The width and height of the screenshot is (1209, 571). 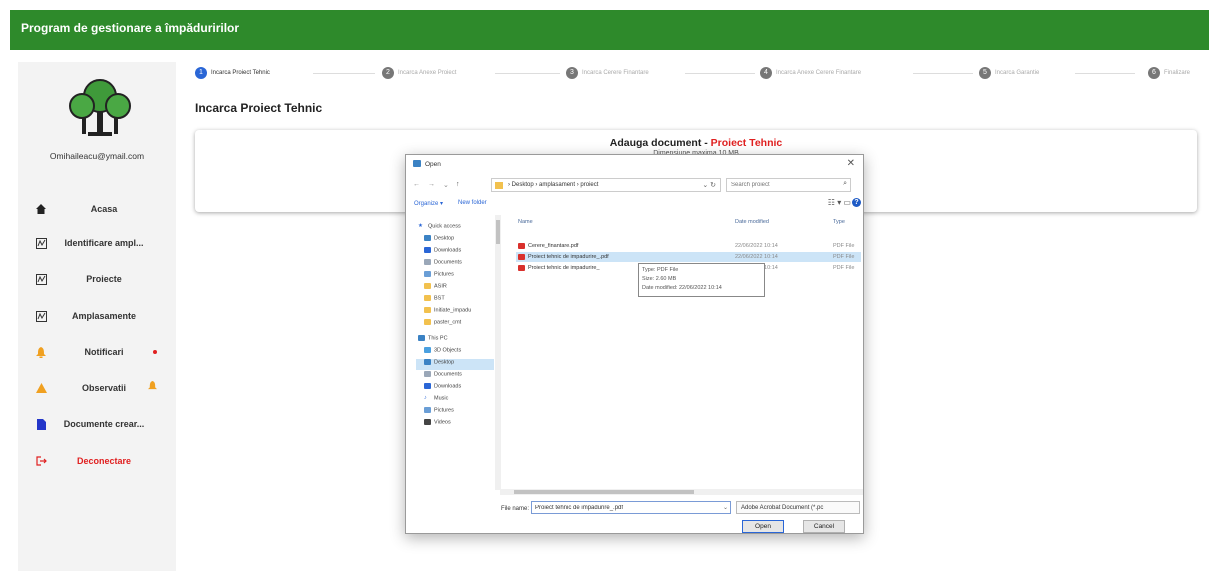 What do you see at coordinates (1177, 73) in the screenshot?
I see `step-label: Finalizare` at bounding box center [1177, 73].